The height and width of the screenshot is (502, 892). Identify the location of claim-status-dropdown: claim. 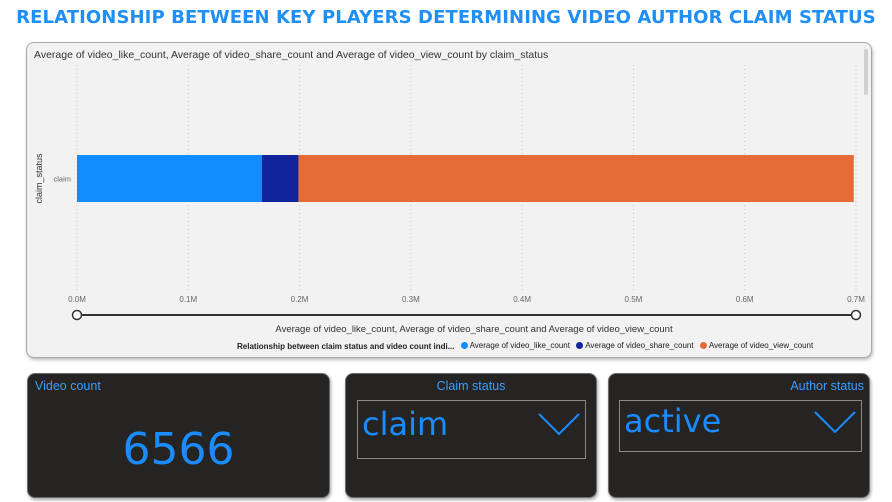
(471, 429).